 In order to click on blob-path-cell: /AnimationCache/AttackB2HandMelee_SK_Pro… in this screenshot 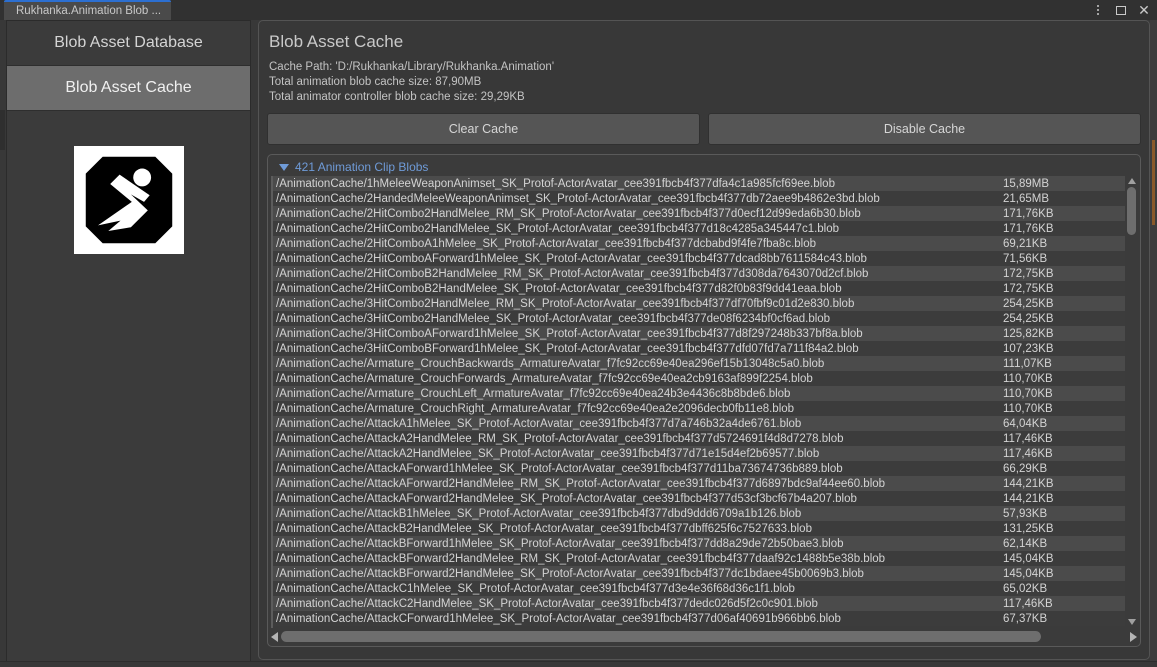, I will do `click(544, 528)`.